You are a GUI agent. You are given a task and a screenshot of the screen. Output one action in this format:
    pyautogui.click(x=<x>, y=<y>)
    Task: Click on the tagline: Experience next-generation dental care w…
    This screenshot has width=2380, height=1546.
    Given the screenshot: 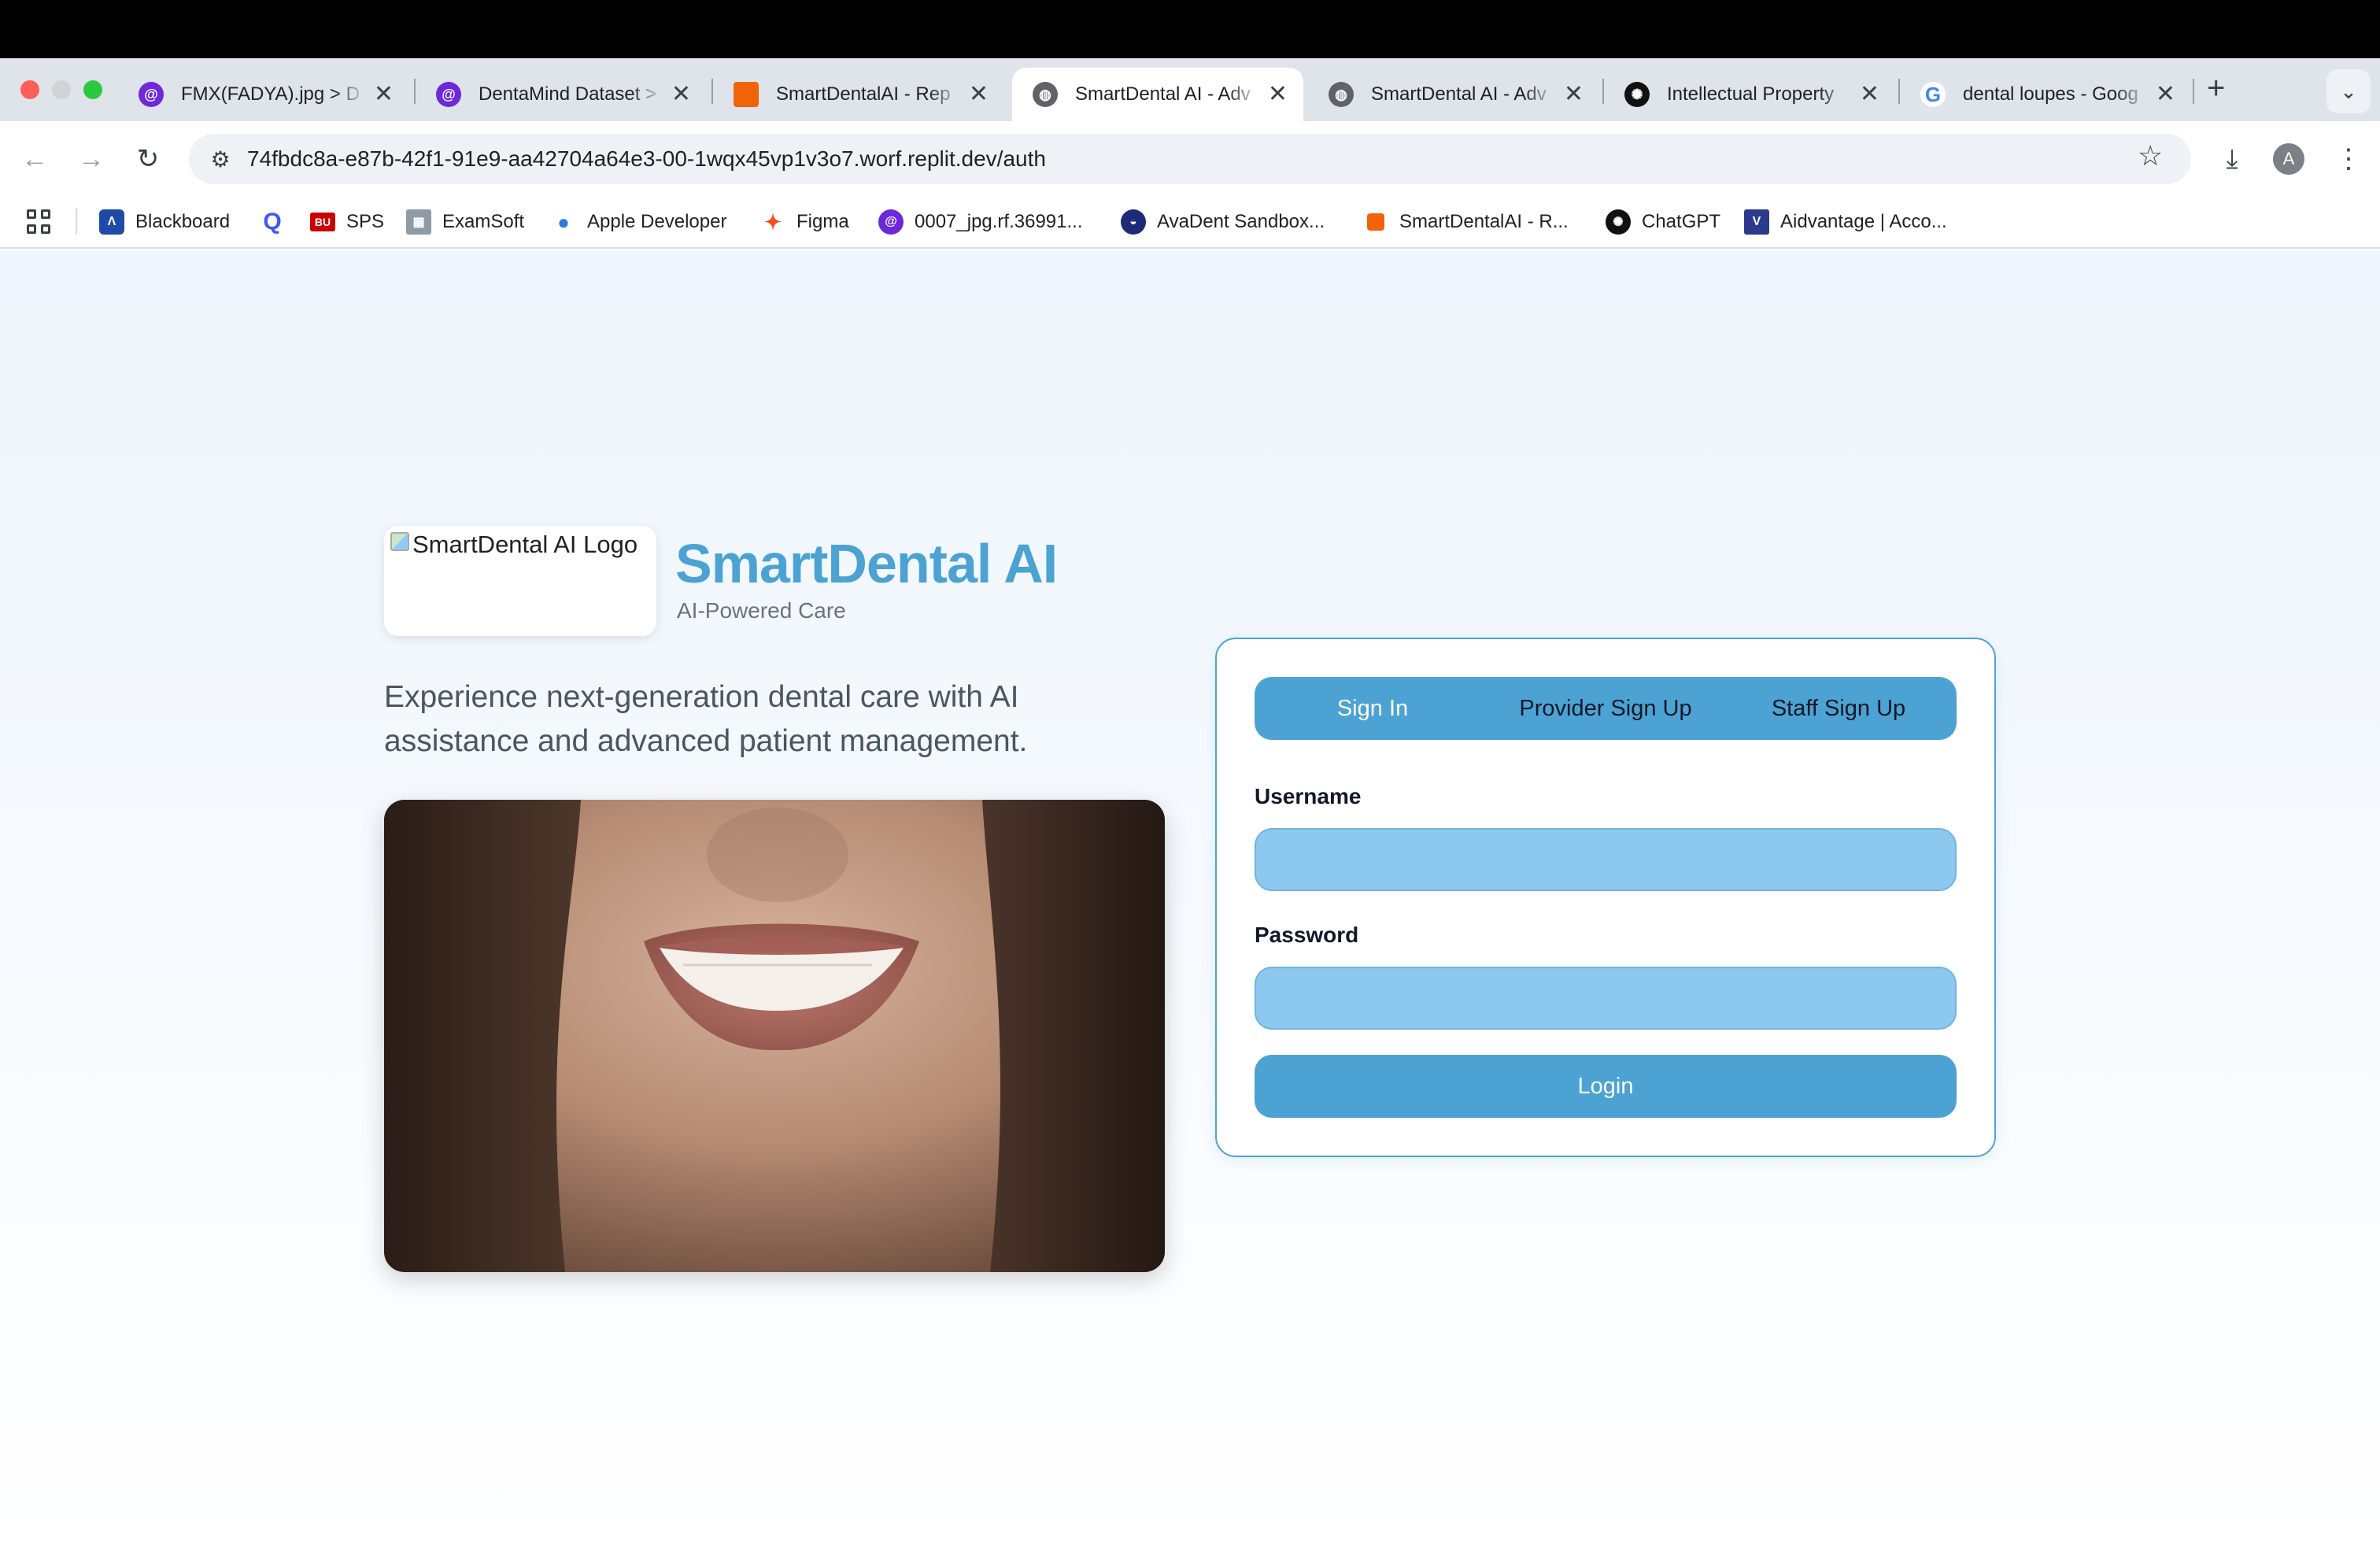 What is the action you would take?
    pyautogui.click(x=706, y=719)
    